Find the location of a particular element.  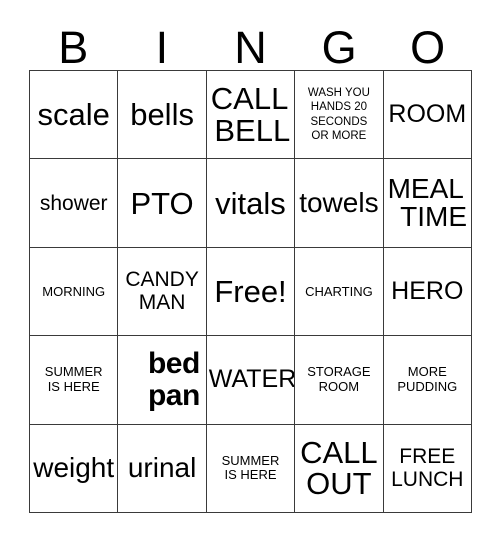

bingo-cell-line: MEAL is located at coordinates (425, 188).